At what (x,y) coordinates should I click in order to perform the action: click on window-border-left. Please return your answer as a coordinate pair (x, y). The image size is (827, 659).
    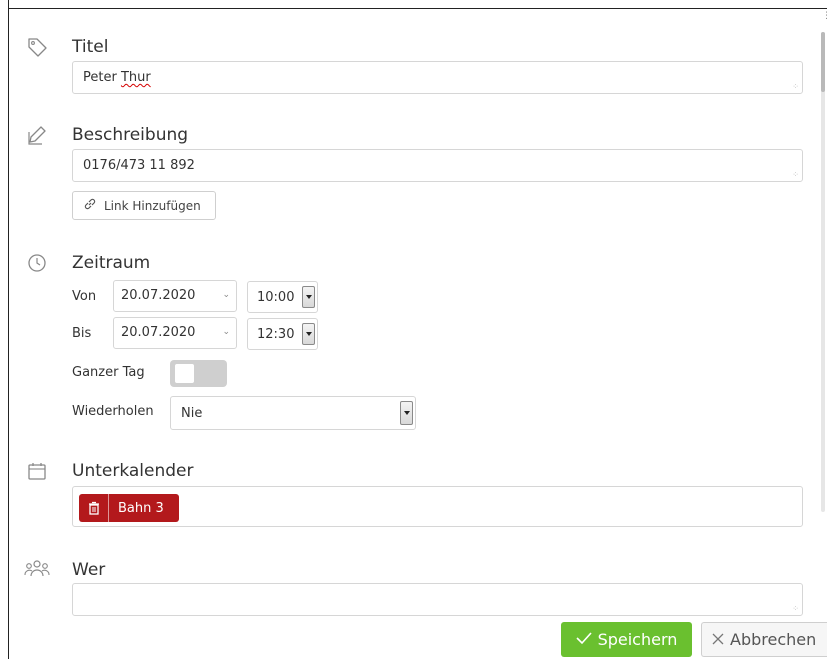
    Looking at the image, I should click on (8, 329).